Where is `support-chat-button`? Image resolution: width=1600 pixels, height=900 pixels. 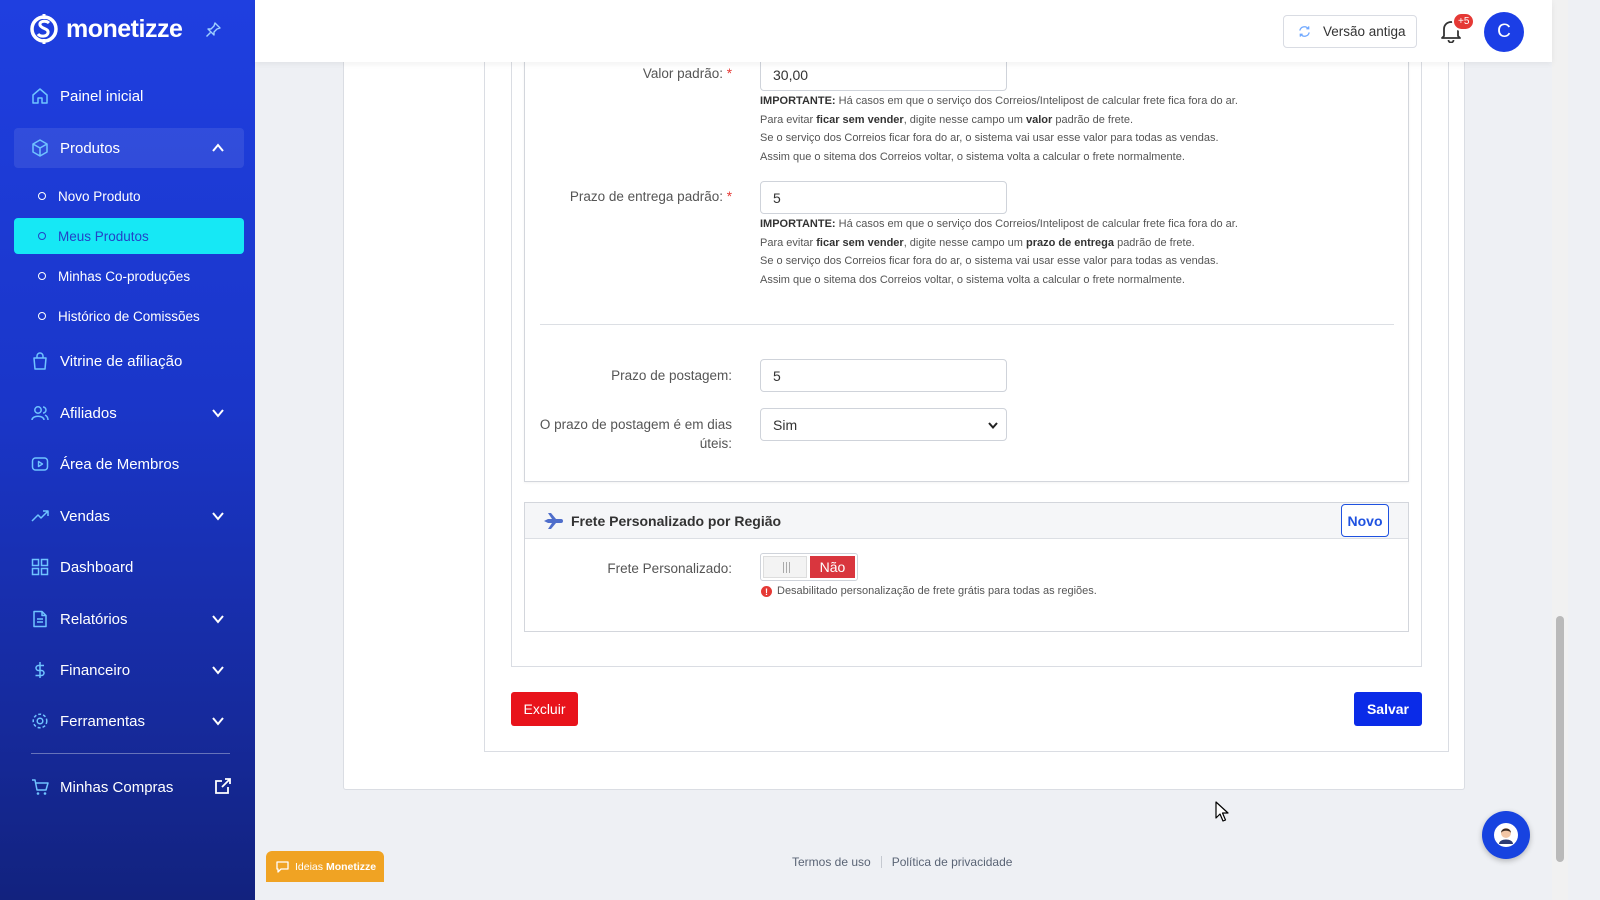 support-chat-button is located at coordinates (1506, 835).